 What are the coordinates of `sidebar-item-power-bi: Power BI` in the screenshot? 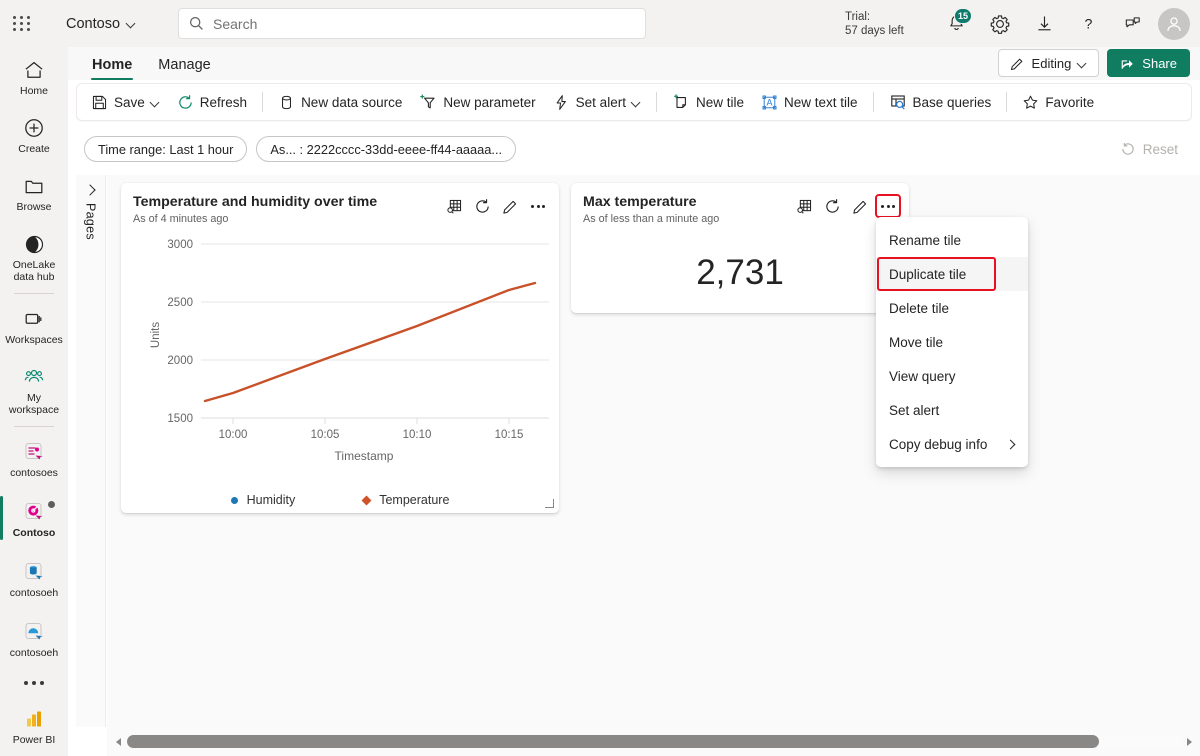 It's located at (34, 725).